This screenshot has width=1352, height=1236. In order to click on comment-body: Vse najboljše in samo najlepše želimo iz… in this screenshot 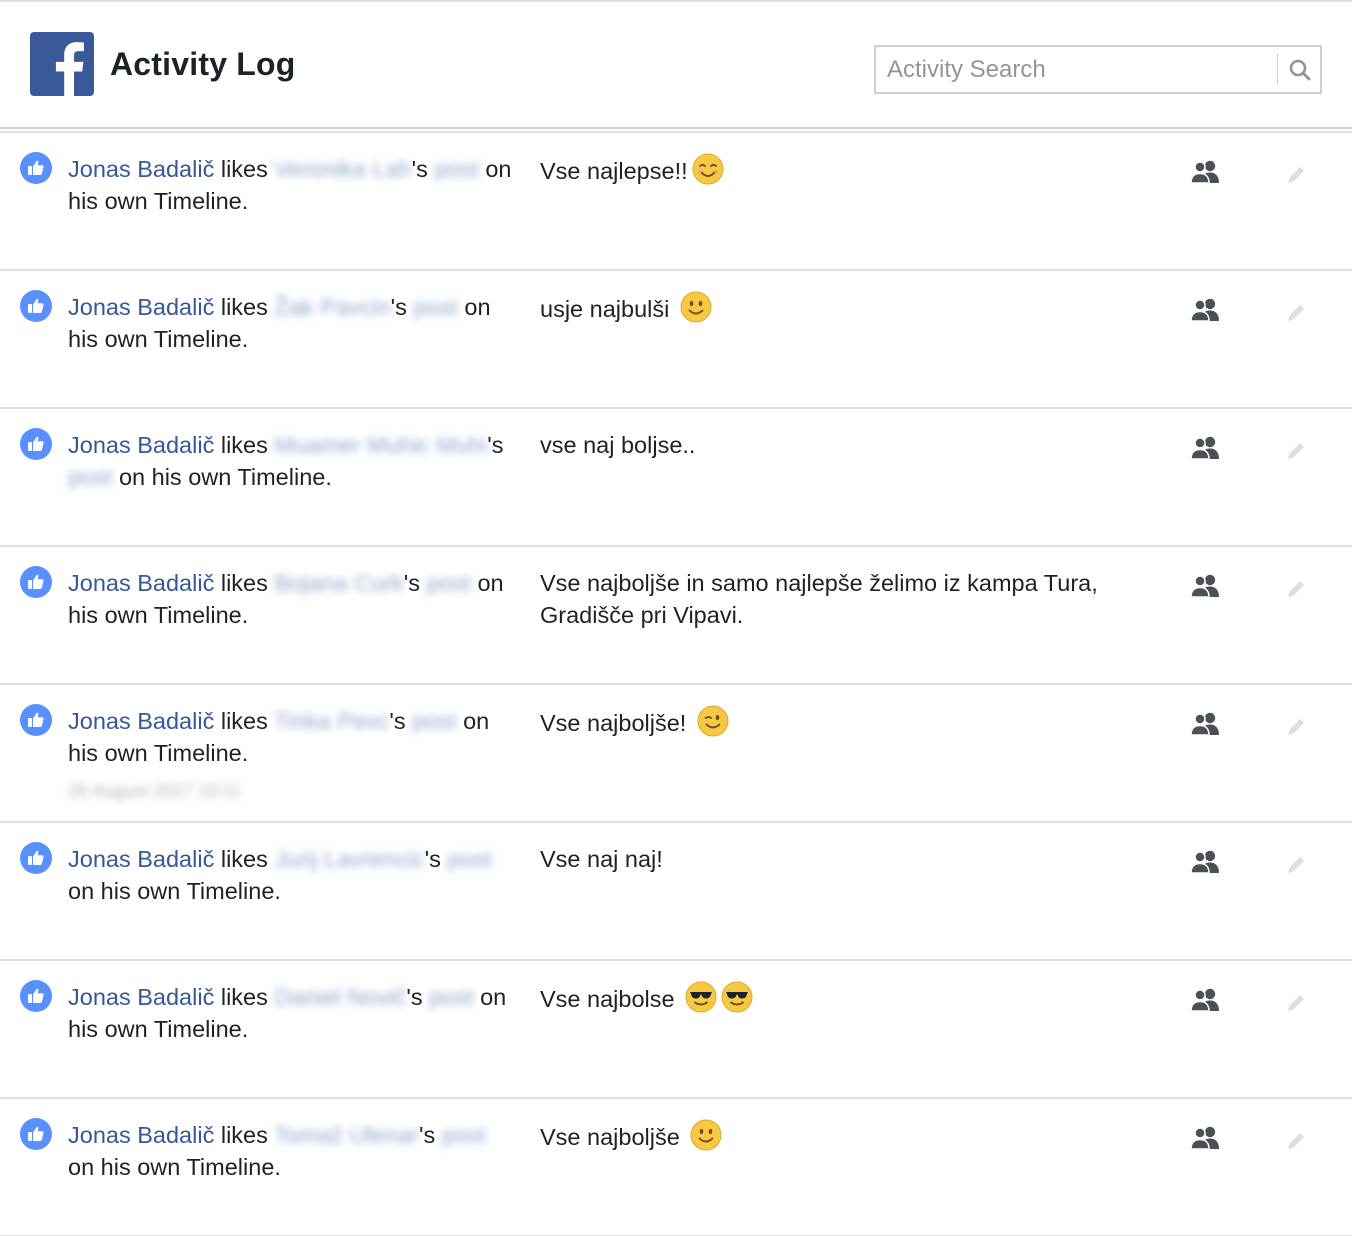, I will do `click(819, 599)`.